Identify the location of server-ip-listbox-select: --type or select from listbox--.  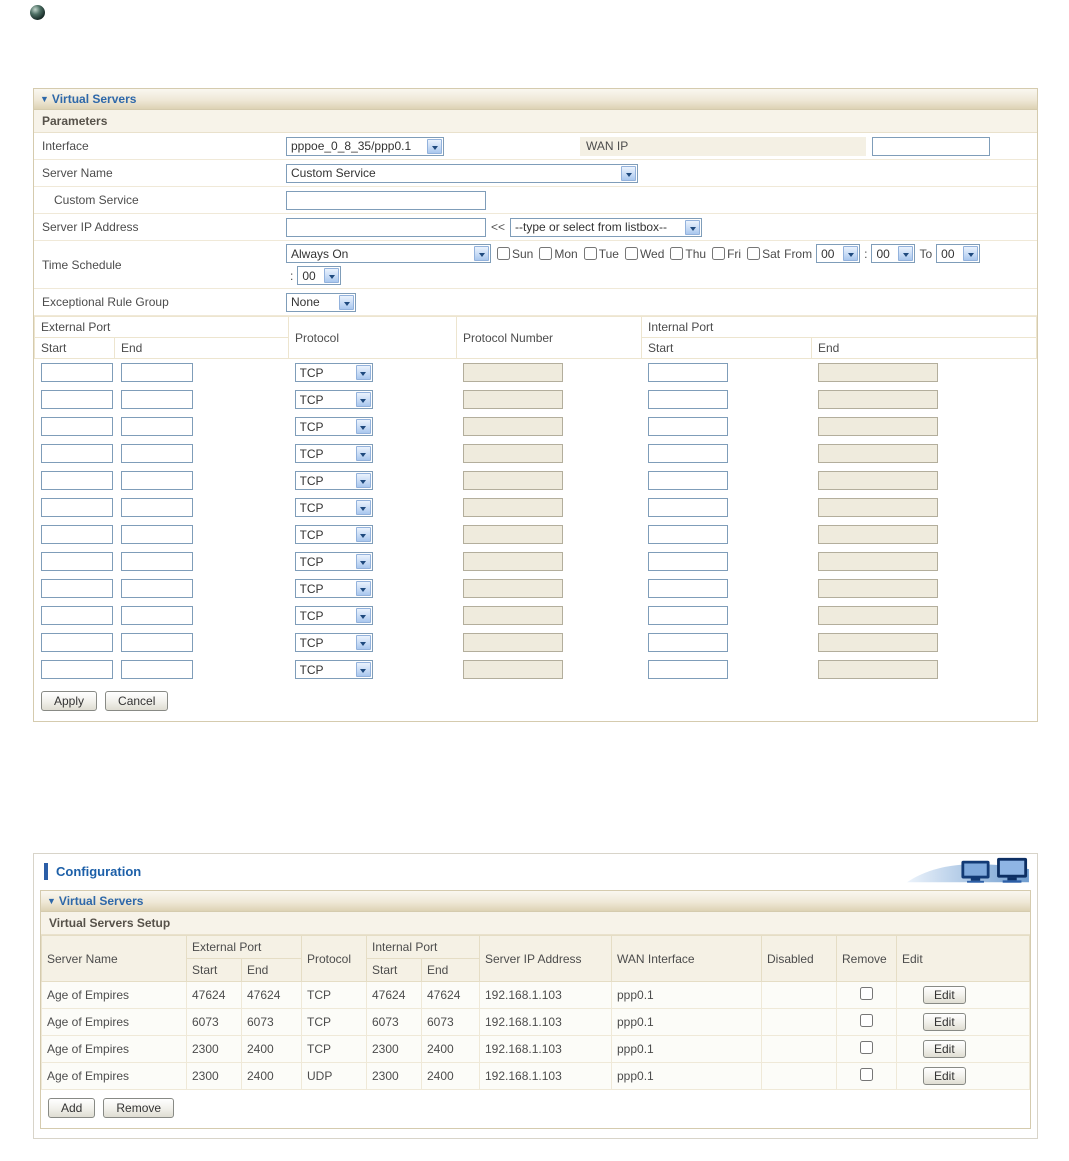
(606, 227).